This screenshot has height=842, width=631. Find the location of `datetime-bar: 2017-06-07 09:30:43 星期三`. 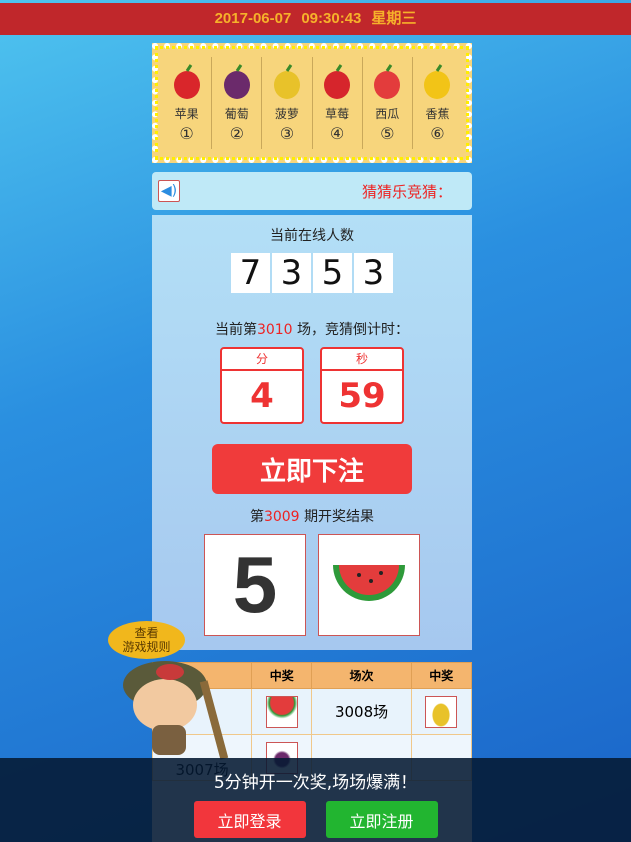

datetime-bar: 2017-06-07 09:30:43 星期三 is located at coordinates (315, 19).